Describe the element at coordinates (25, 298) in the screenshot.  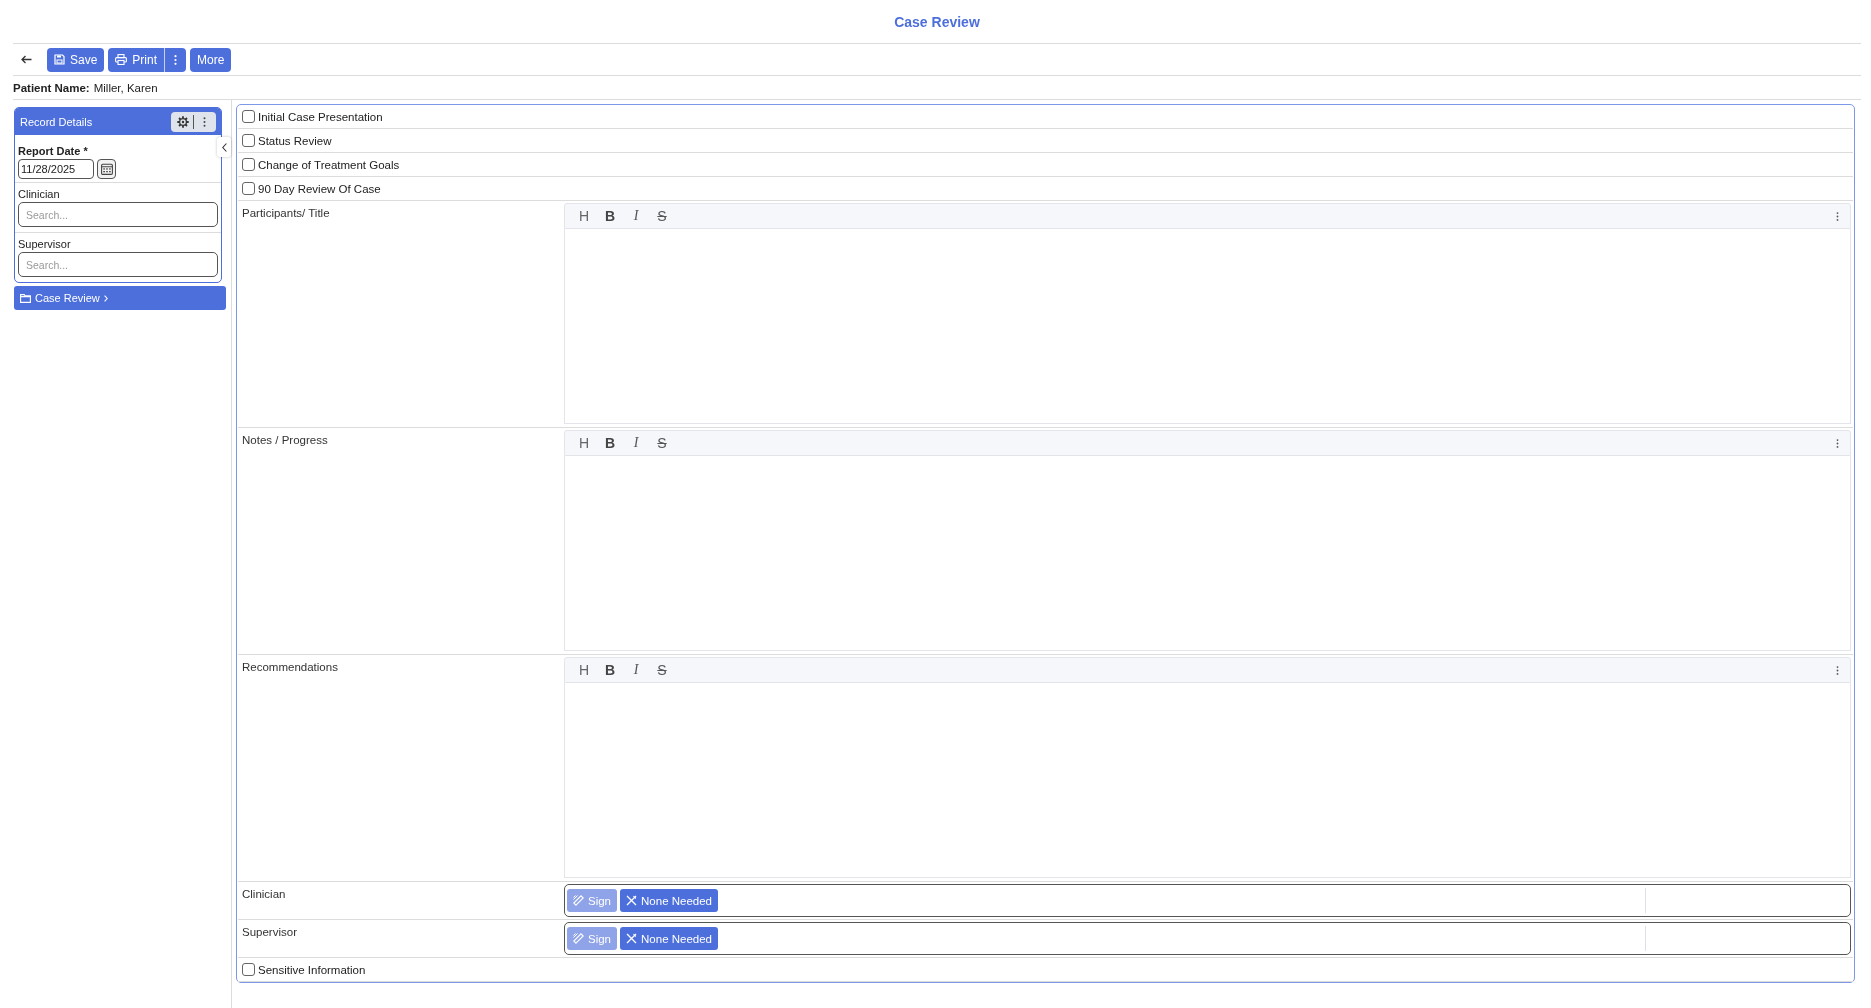
I see `folder-icon` at that location.